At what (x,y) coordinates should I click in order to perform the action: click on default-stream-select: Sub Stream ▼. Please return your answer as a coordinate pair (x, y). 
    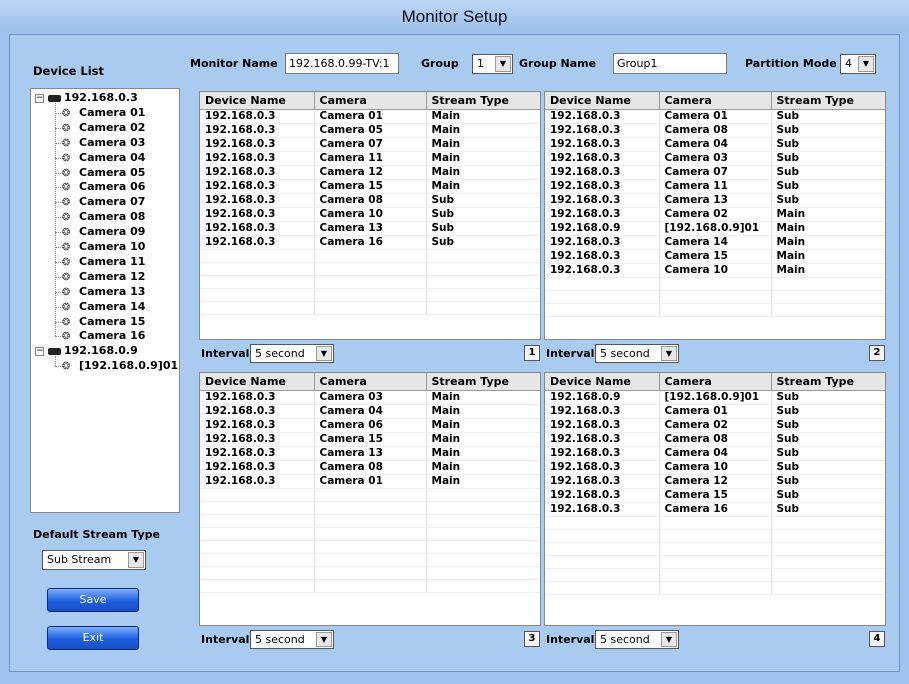
    Looking at the image, I should click on (94, 560).